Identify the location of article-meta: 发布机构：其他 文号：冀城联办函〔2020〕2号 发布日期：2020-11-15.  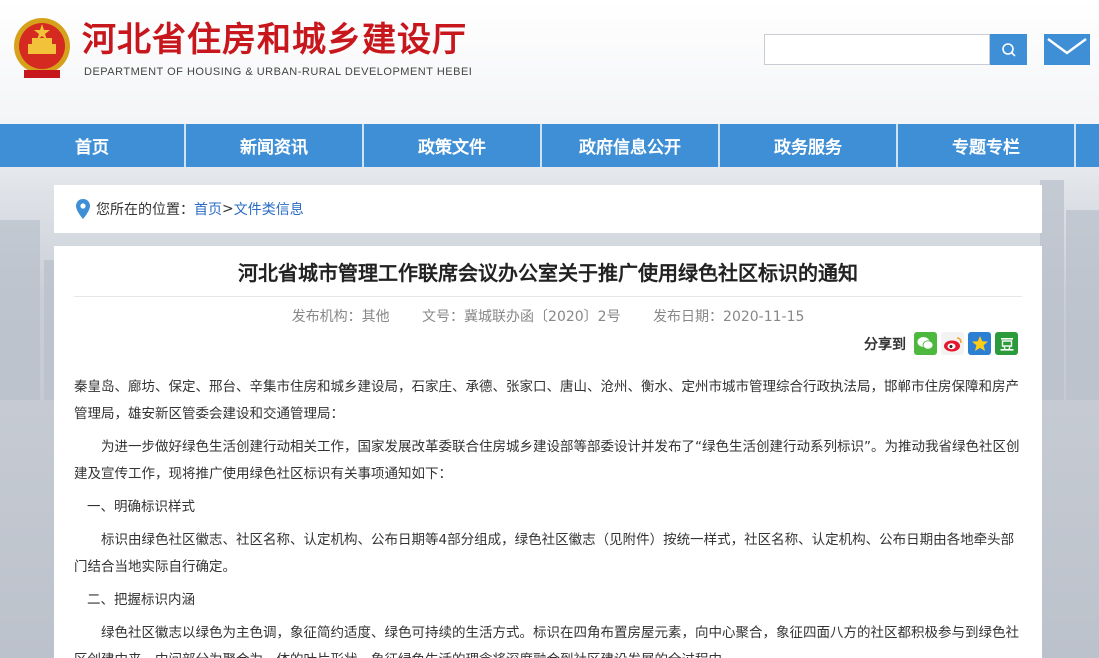
(548, 317).